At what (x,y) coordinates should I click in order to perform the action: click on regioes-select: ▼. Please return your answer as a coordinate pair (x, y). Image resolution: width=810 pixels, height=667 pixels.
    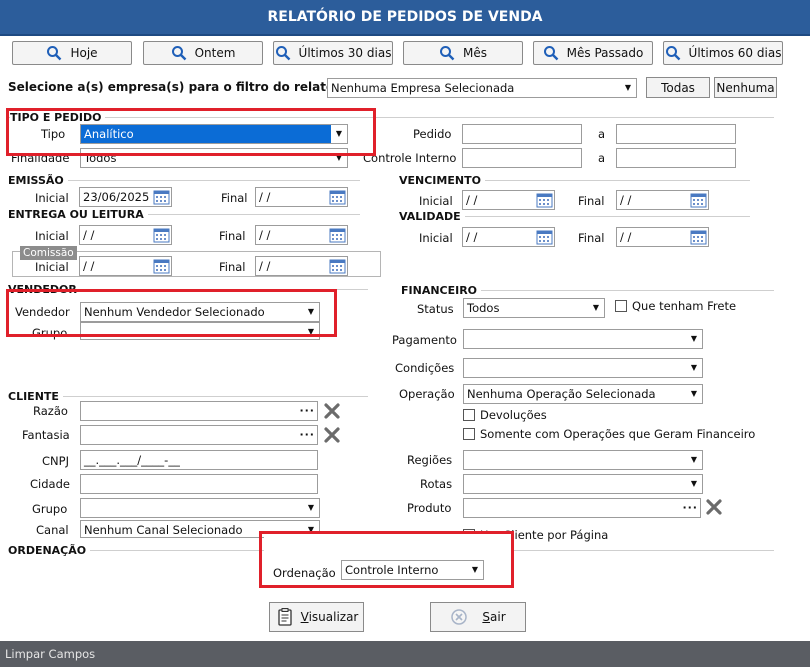
    Looking at the image, I should click on (583, 460).